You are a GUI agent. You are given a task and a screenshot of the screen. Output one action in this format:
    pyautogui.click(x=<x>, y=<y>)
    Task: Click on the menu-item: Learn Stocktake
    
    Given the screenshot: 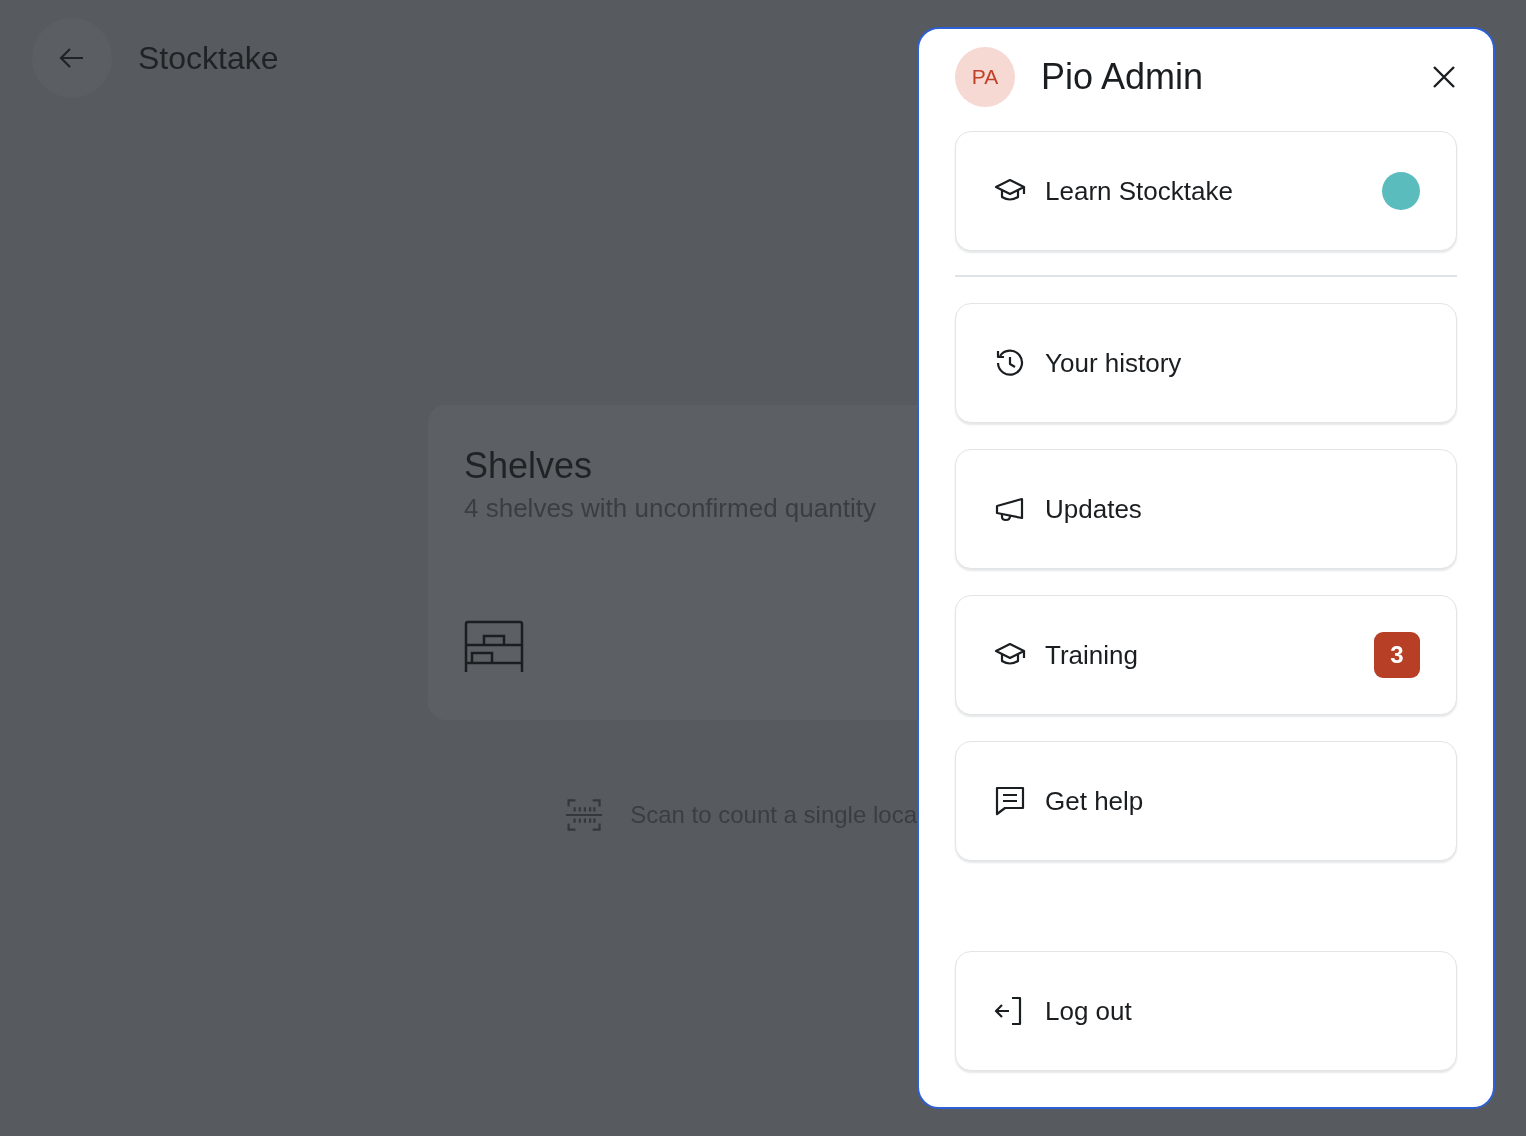 What is the action you would take?
    pyautogui.click(x=1206, y=191)
    